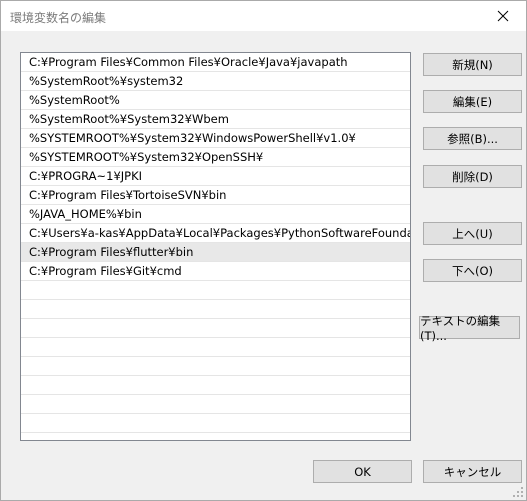 This screenshot has width=527, height=501. What do you see at coordinates (215, 157) in the screenshot?
I see `list-item: %SYSTEMROOT%¥System32¥OpenSSH¥` at bounding box center [215, 157].